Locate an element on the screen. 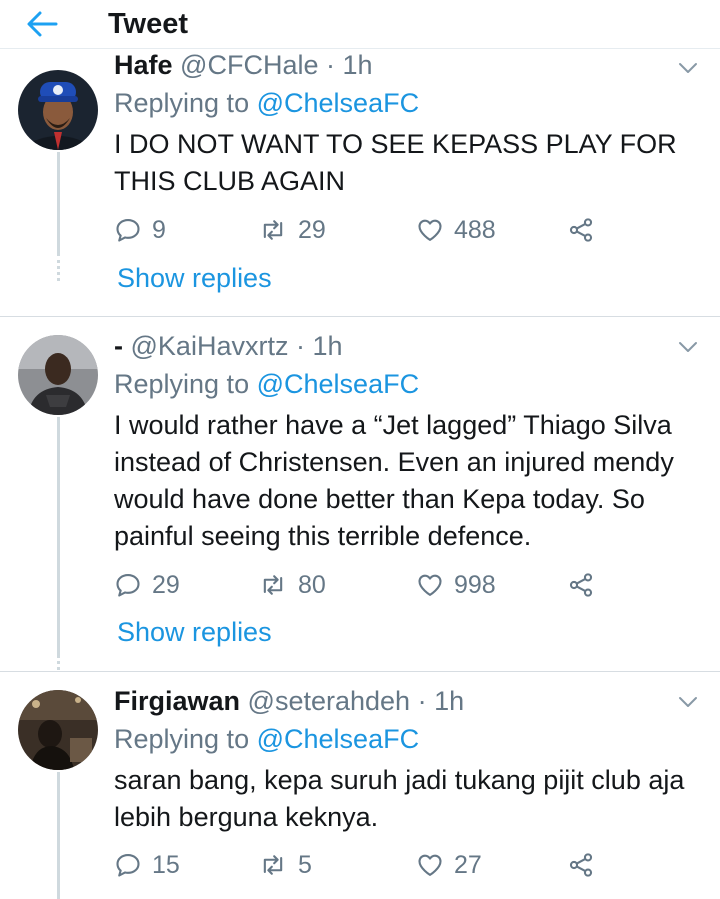  like-count: 27 is located at coordinates (468, 864).